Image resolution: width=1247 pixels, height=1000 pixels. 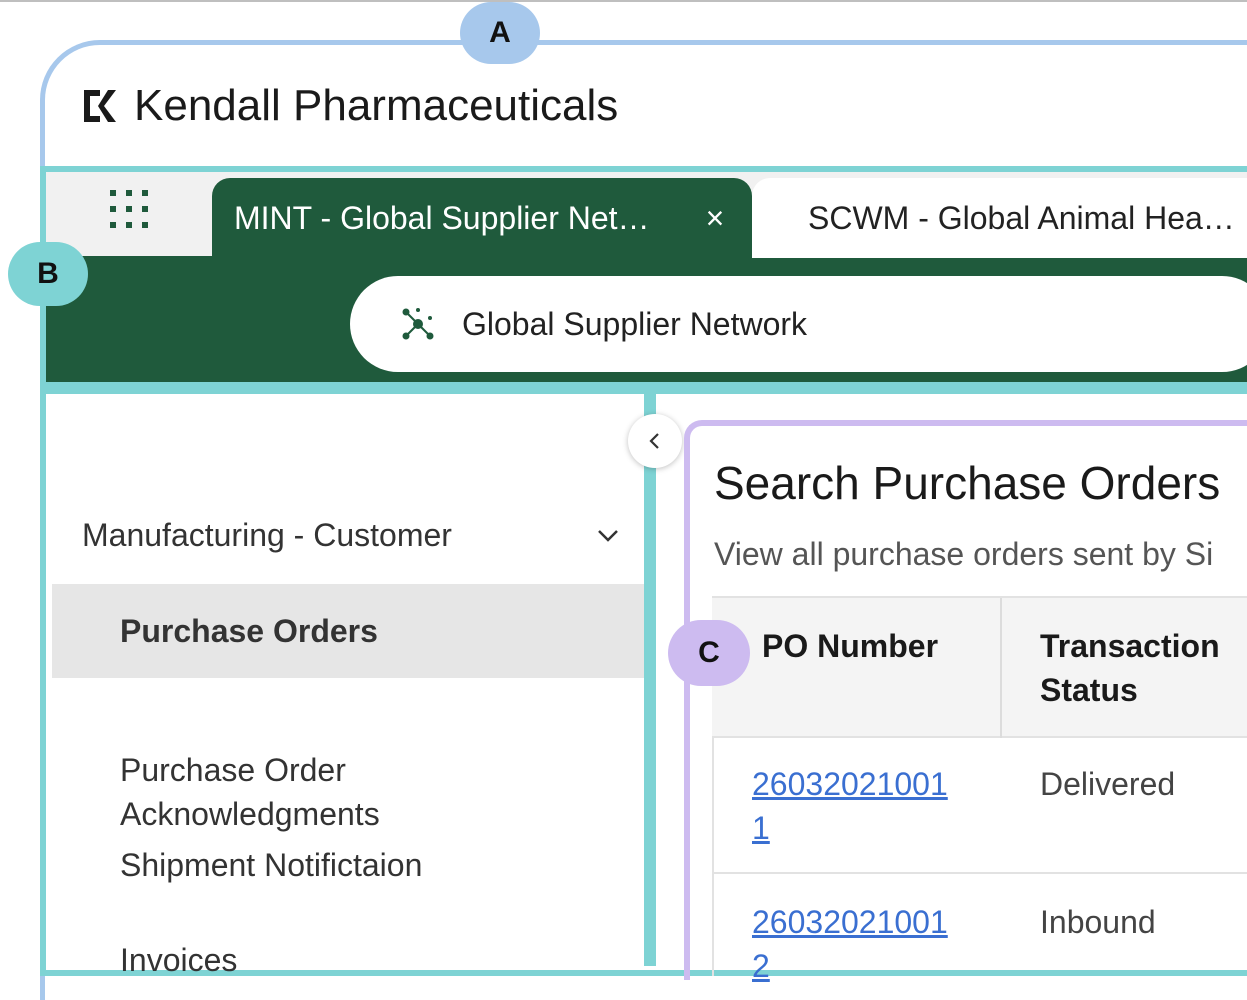 I want to click on sidebar-item-label: Invoices, so click(x=179, y=960).